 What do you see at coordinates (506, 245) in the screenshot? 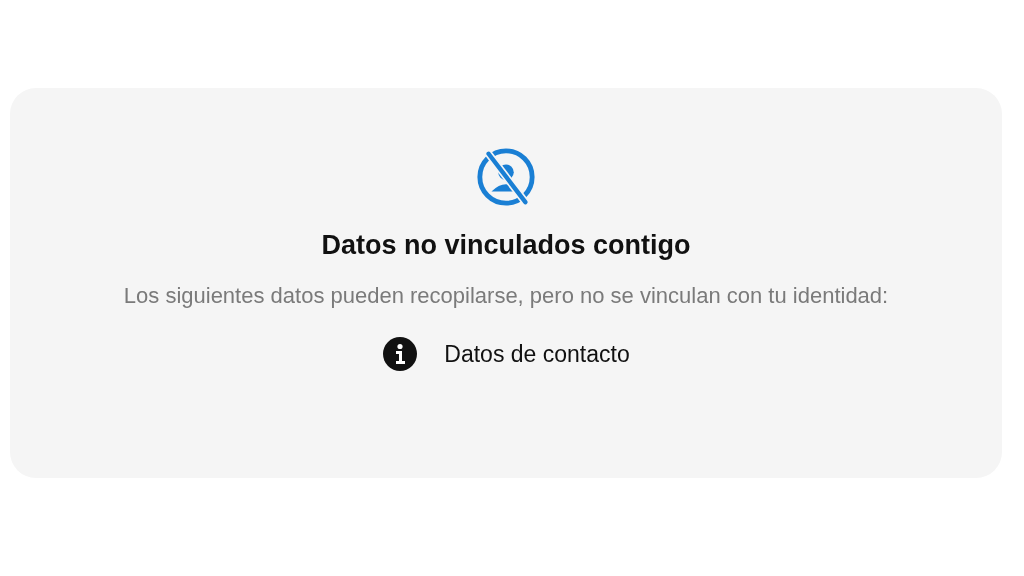
I see `section-title: Datos no vinculados contigo` at bounding box center [506, 245].